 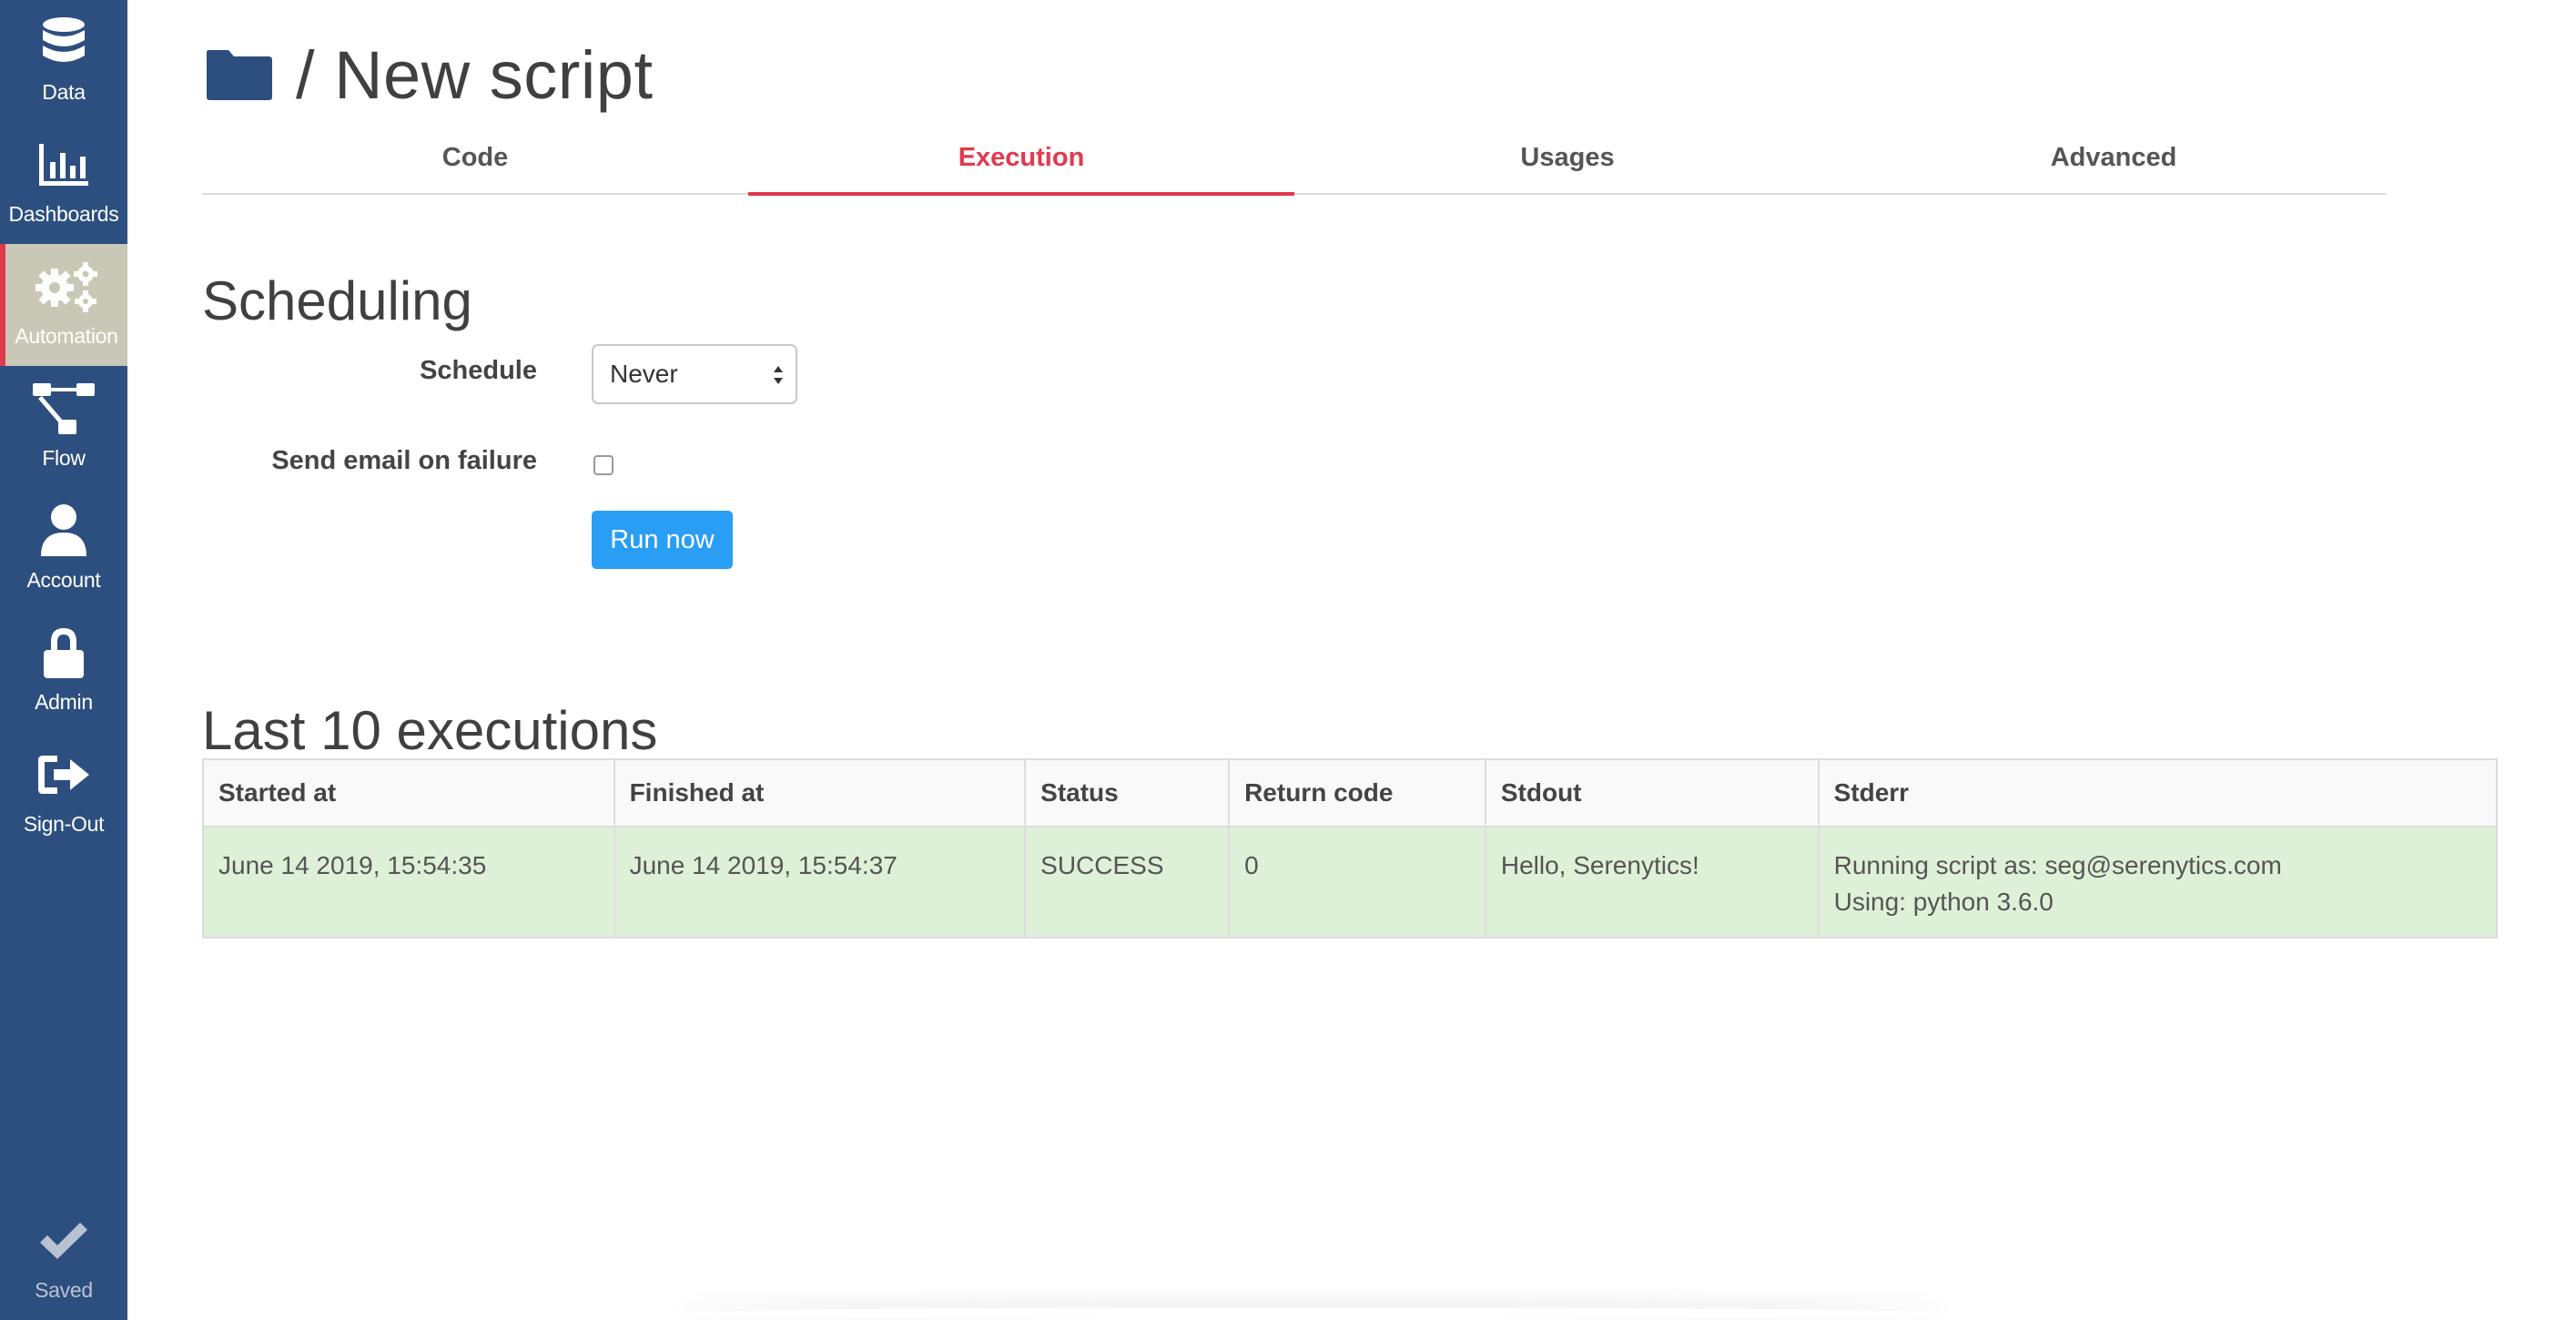 I want to click on tab-usages: Usages, so click(x=1567, y=159).